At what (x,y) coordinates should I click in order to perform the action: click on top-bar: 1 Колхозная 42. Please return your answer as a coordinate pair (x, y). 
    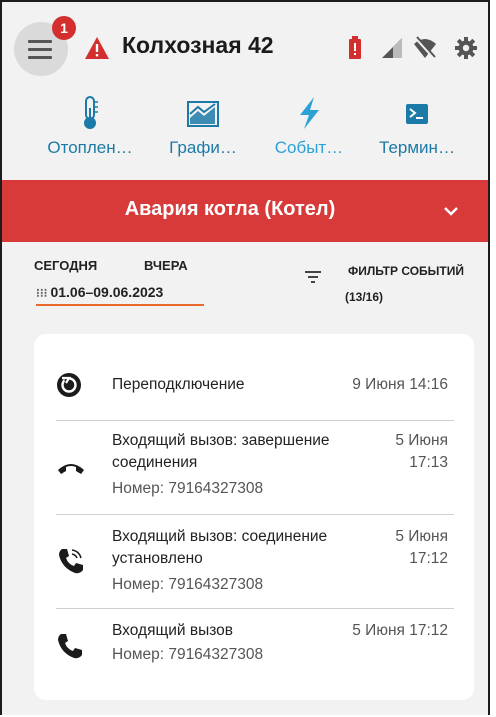
    Looking at the image, I should click on (245, 49).